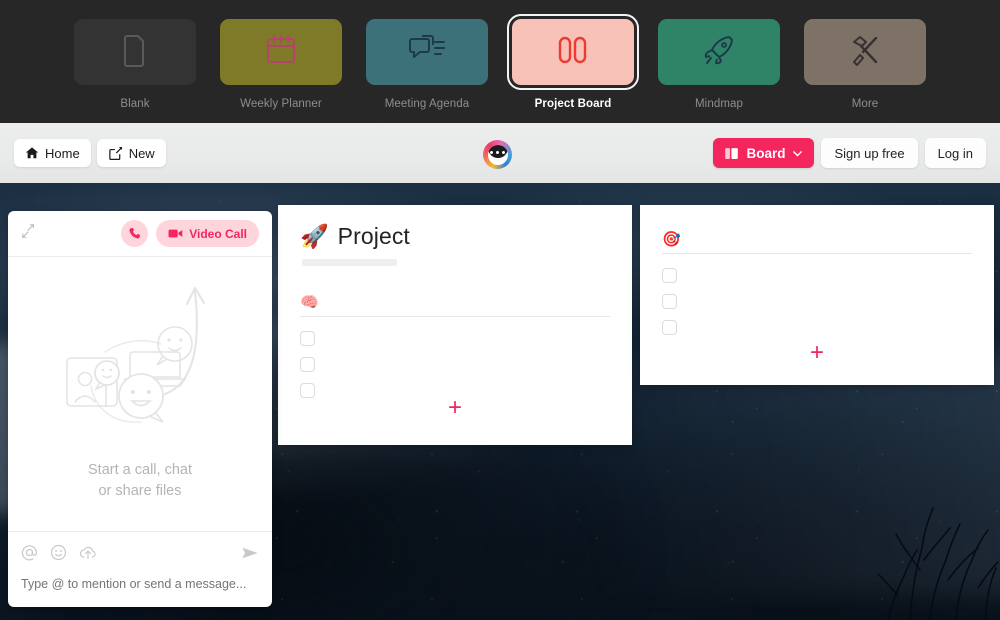 The width and height of the screenshot is (1000, 620). Describe the element at coordinates (32, 153) in the screenshot. I see `home-icon` at that location.